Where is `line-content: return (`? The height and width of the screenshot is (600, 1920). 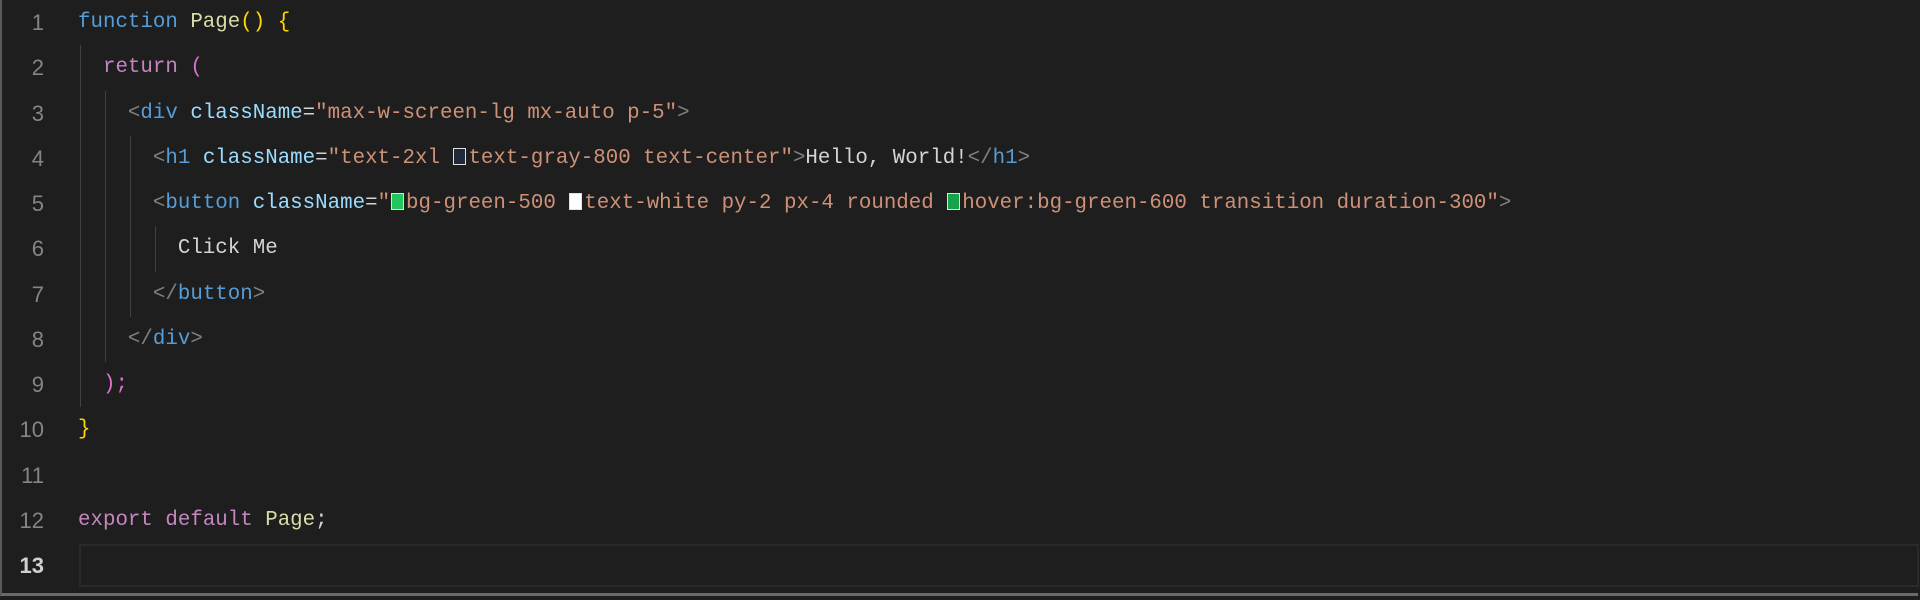 line-content: return ( is located at coordinates (999, 68).